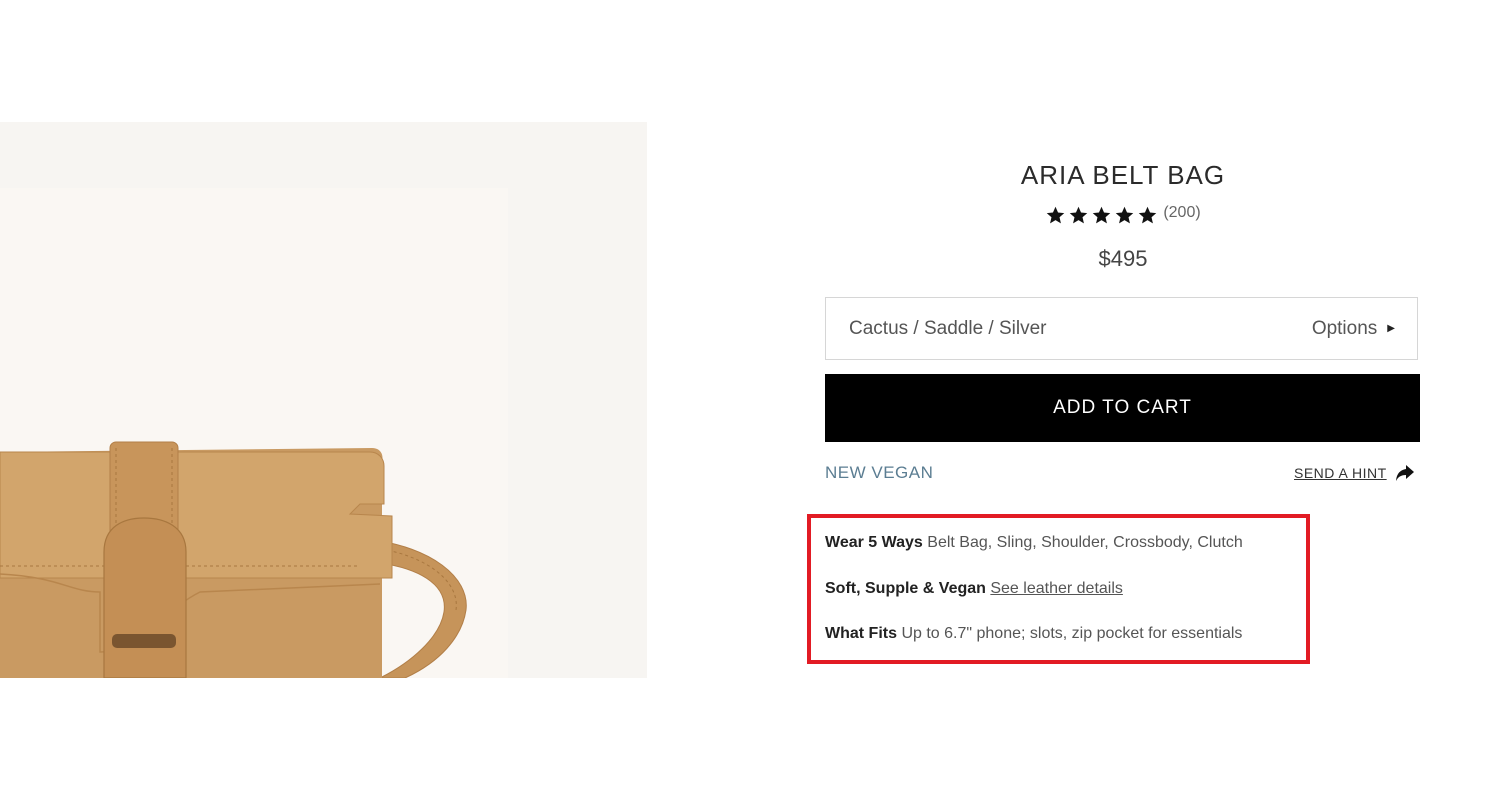 The image size is (1500, 800). I want to click on selected-variant: Cactus / Saddle / Silver, so click(948, 328).